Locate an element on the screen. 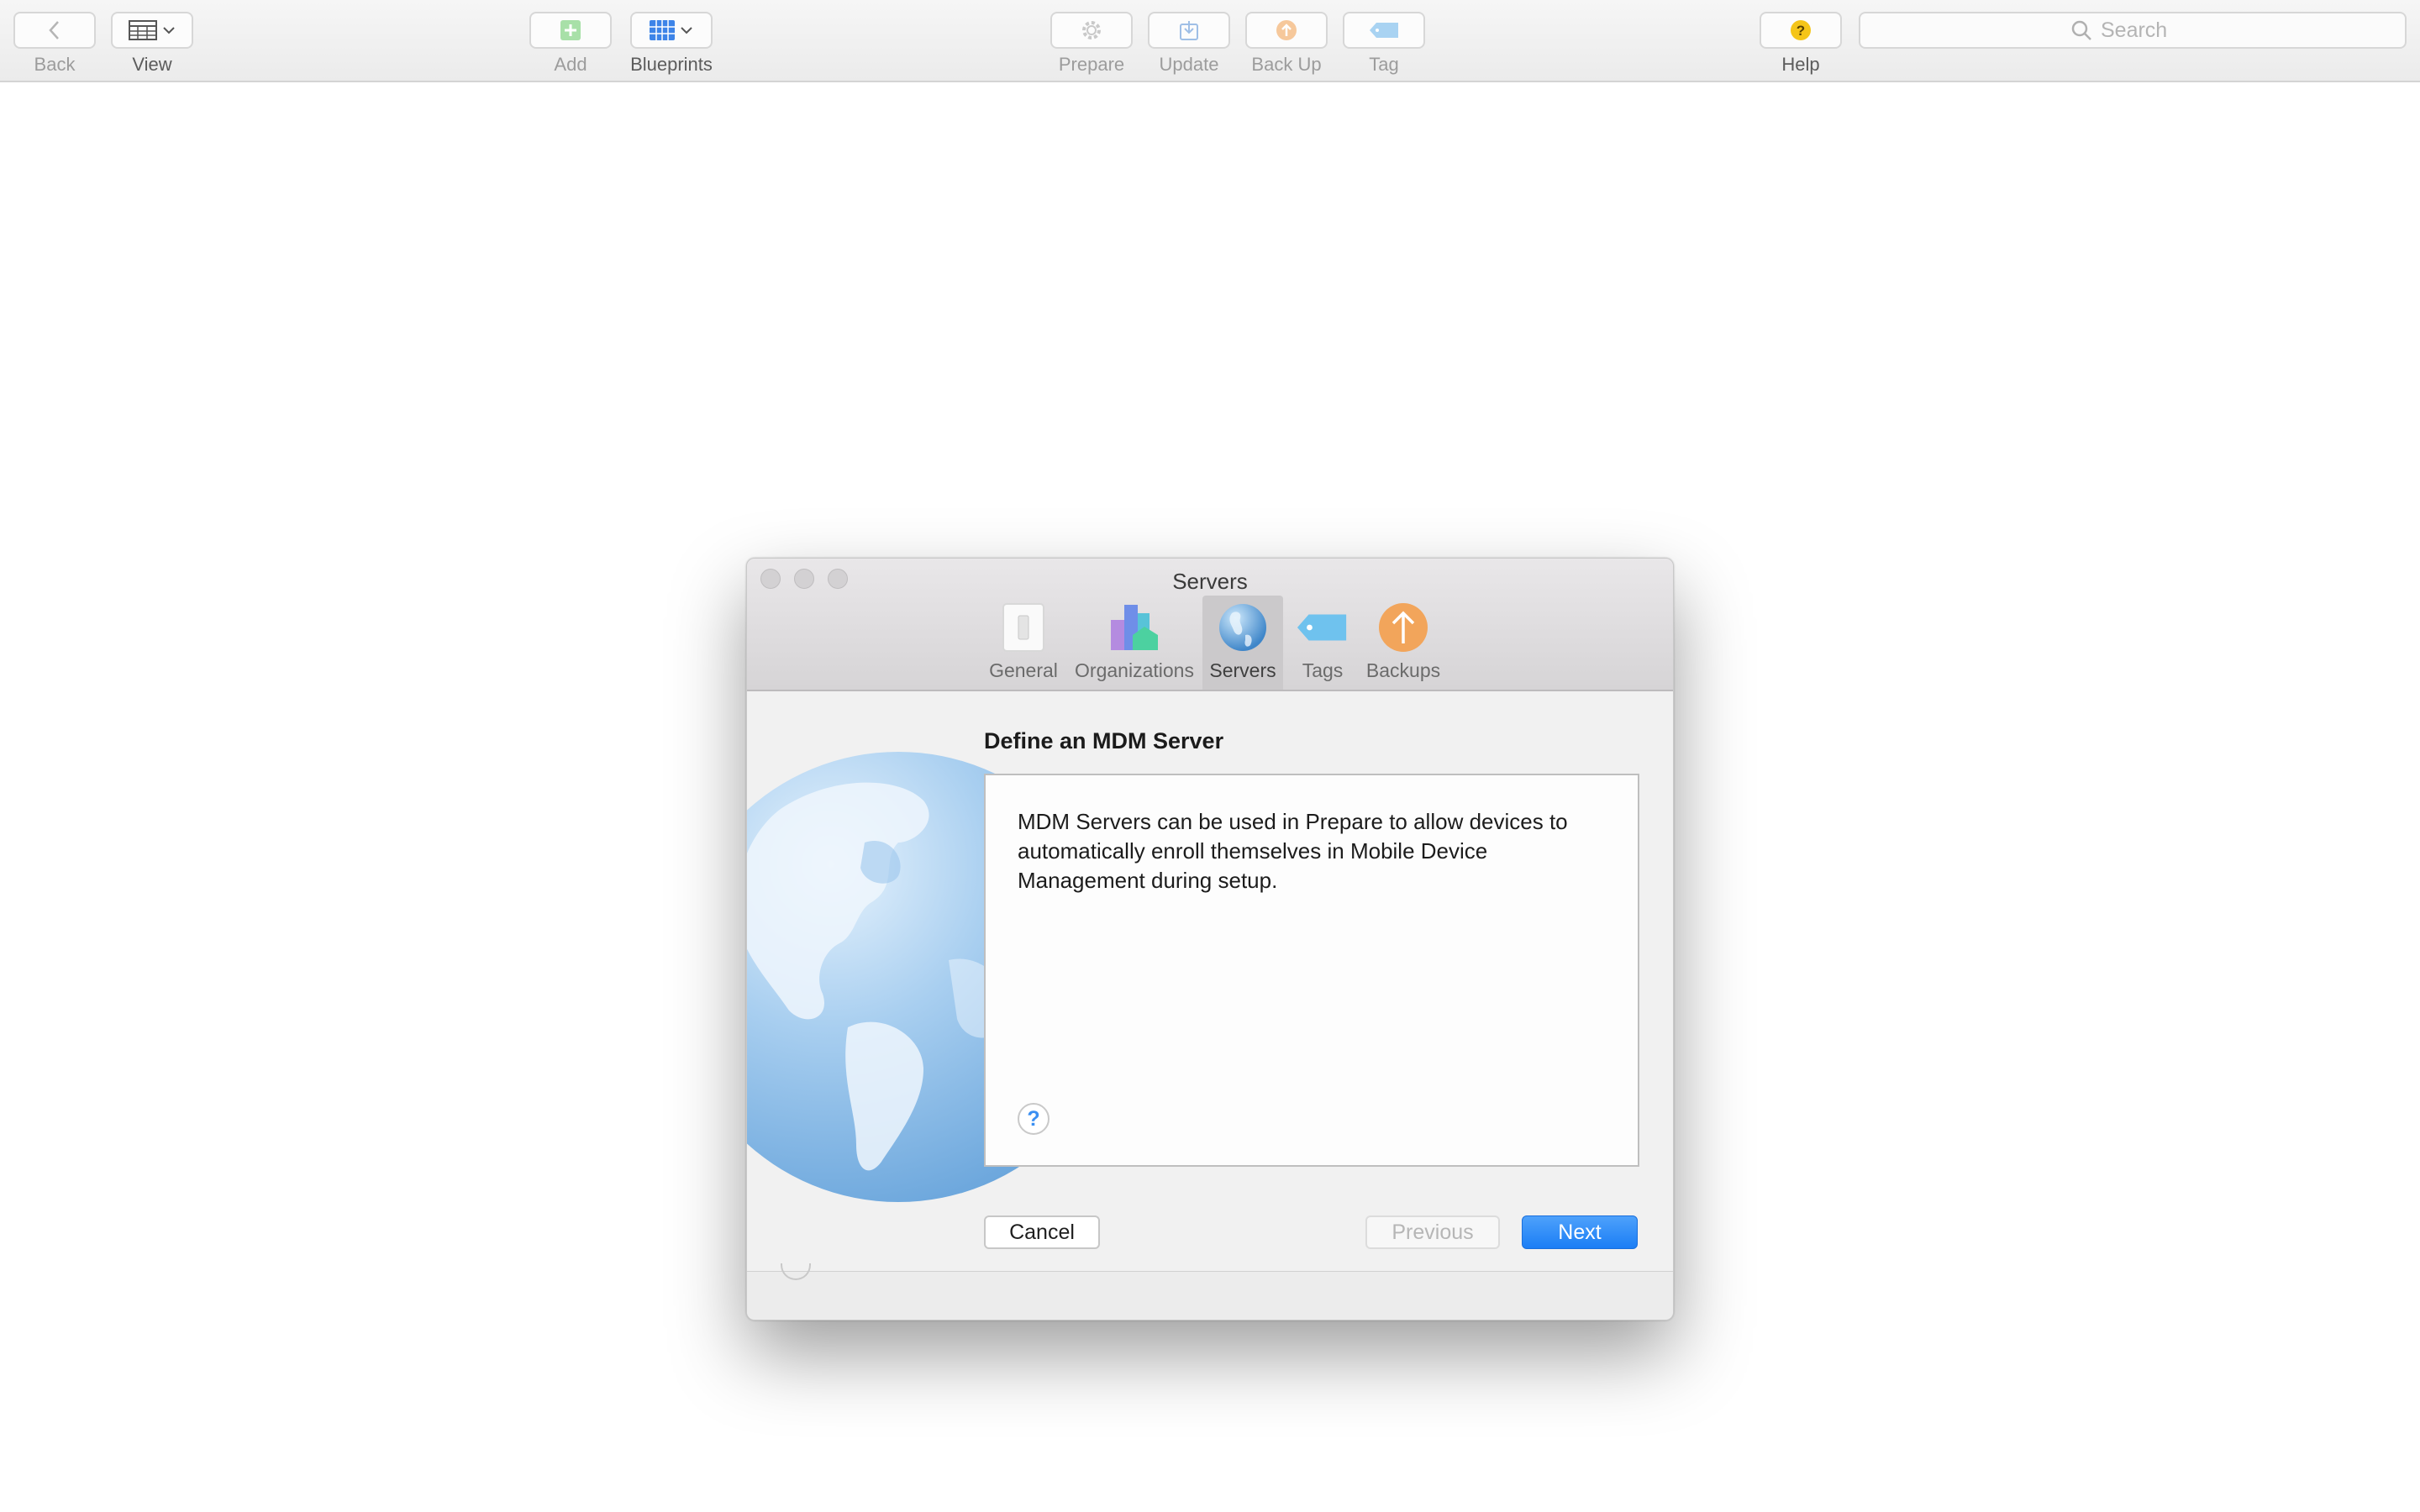 The height and width of the screenshot is (1512, 2420). prepare-button is located at coordinates (1091, 30).